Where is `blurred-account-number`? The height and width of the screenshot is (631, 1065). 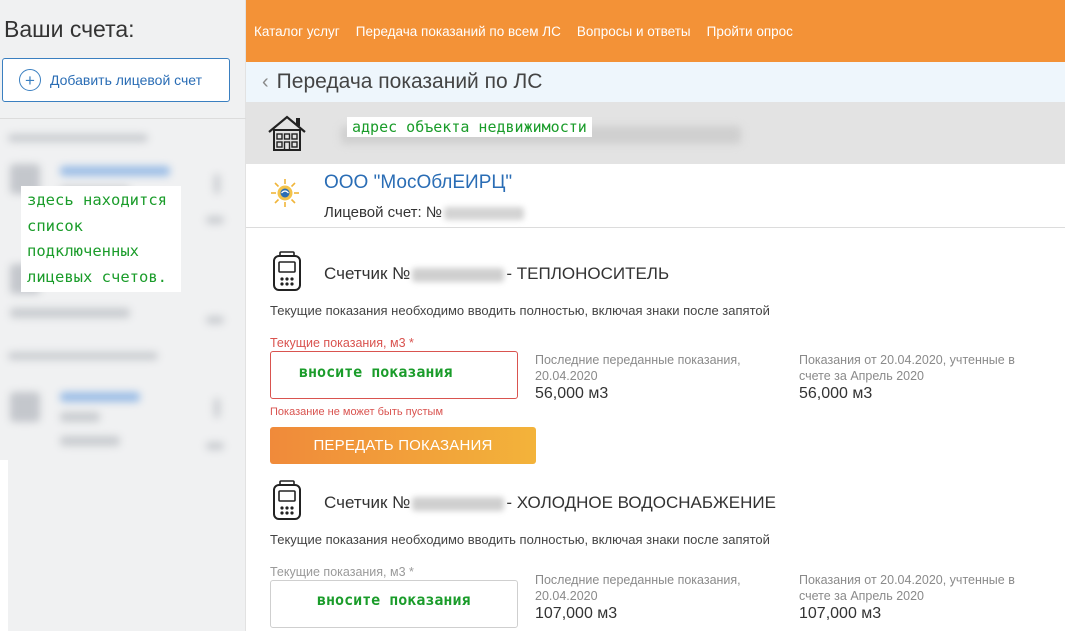
blurred-account-number is located at coordinates (483, 213).